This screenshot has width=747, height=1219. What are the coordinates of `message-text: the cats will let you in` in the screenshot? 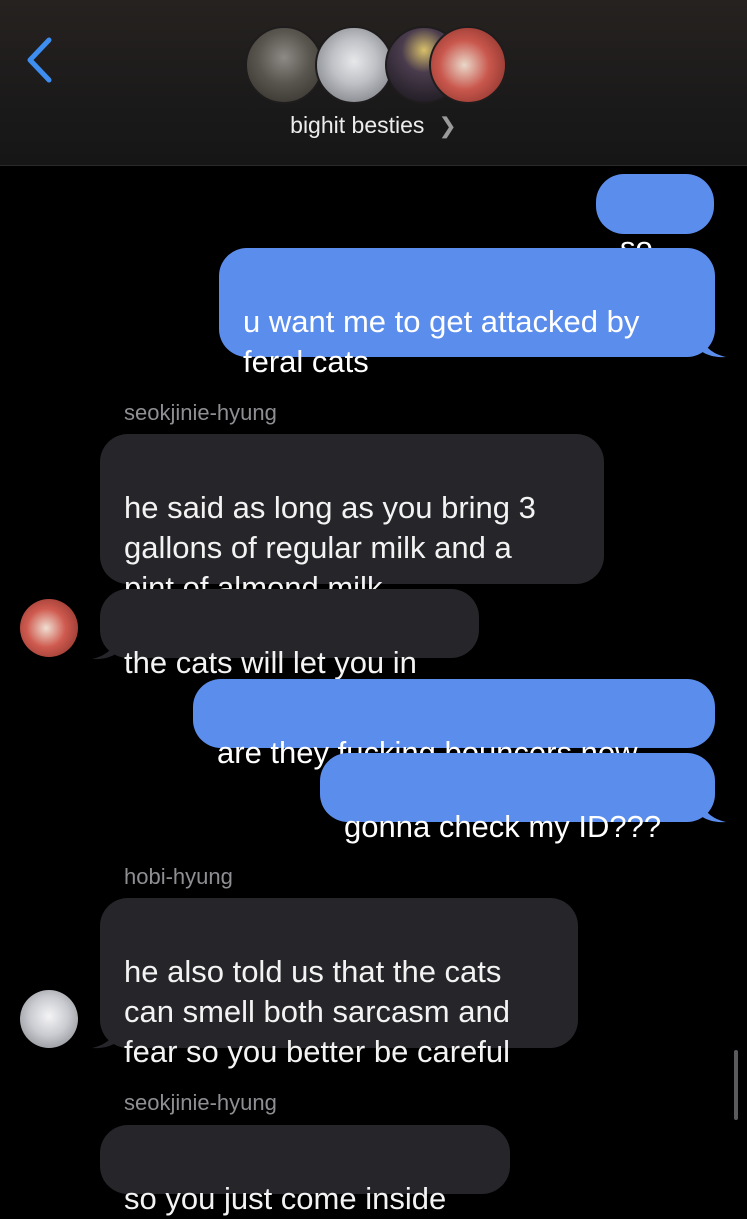 It's located at (270, 662).